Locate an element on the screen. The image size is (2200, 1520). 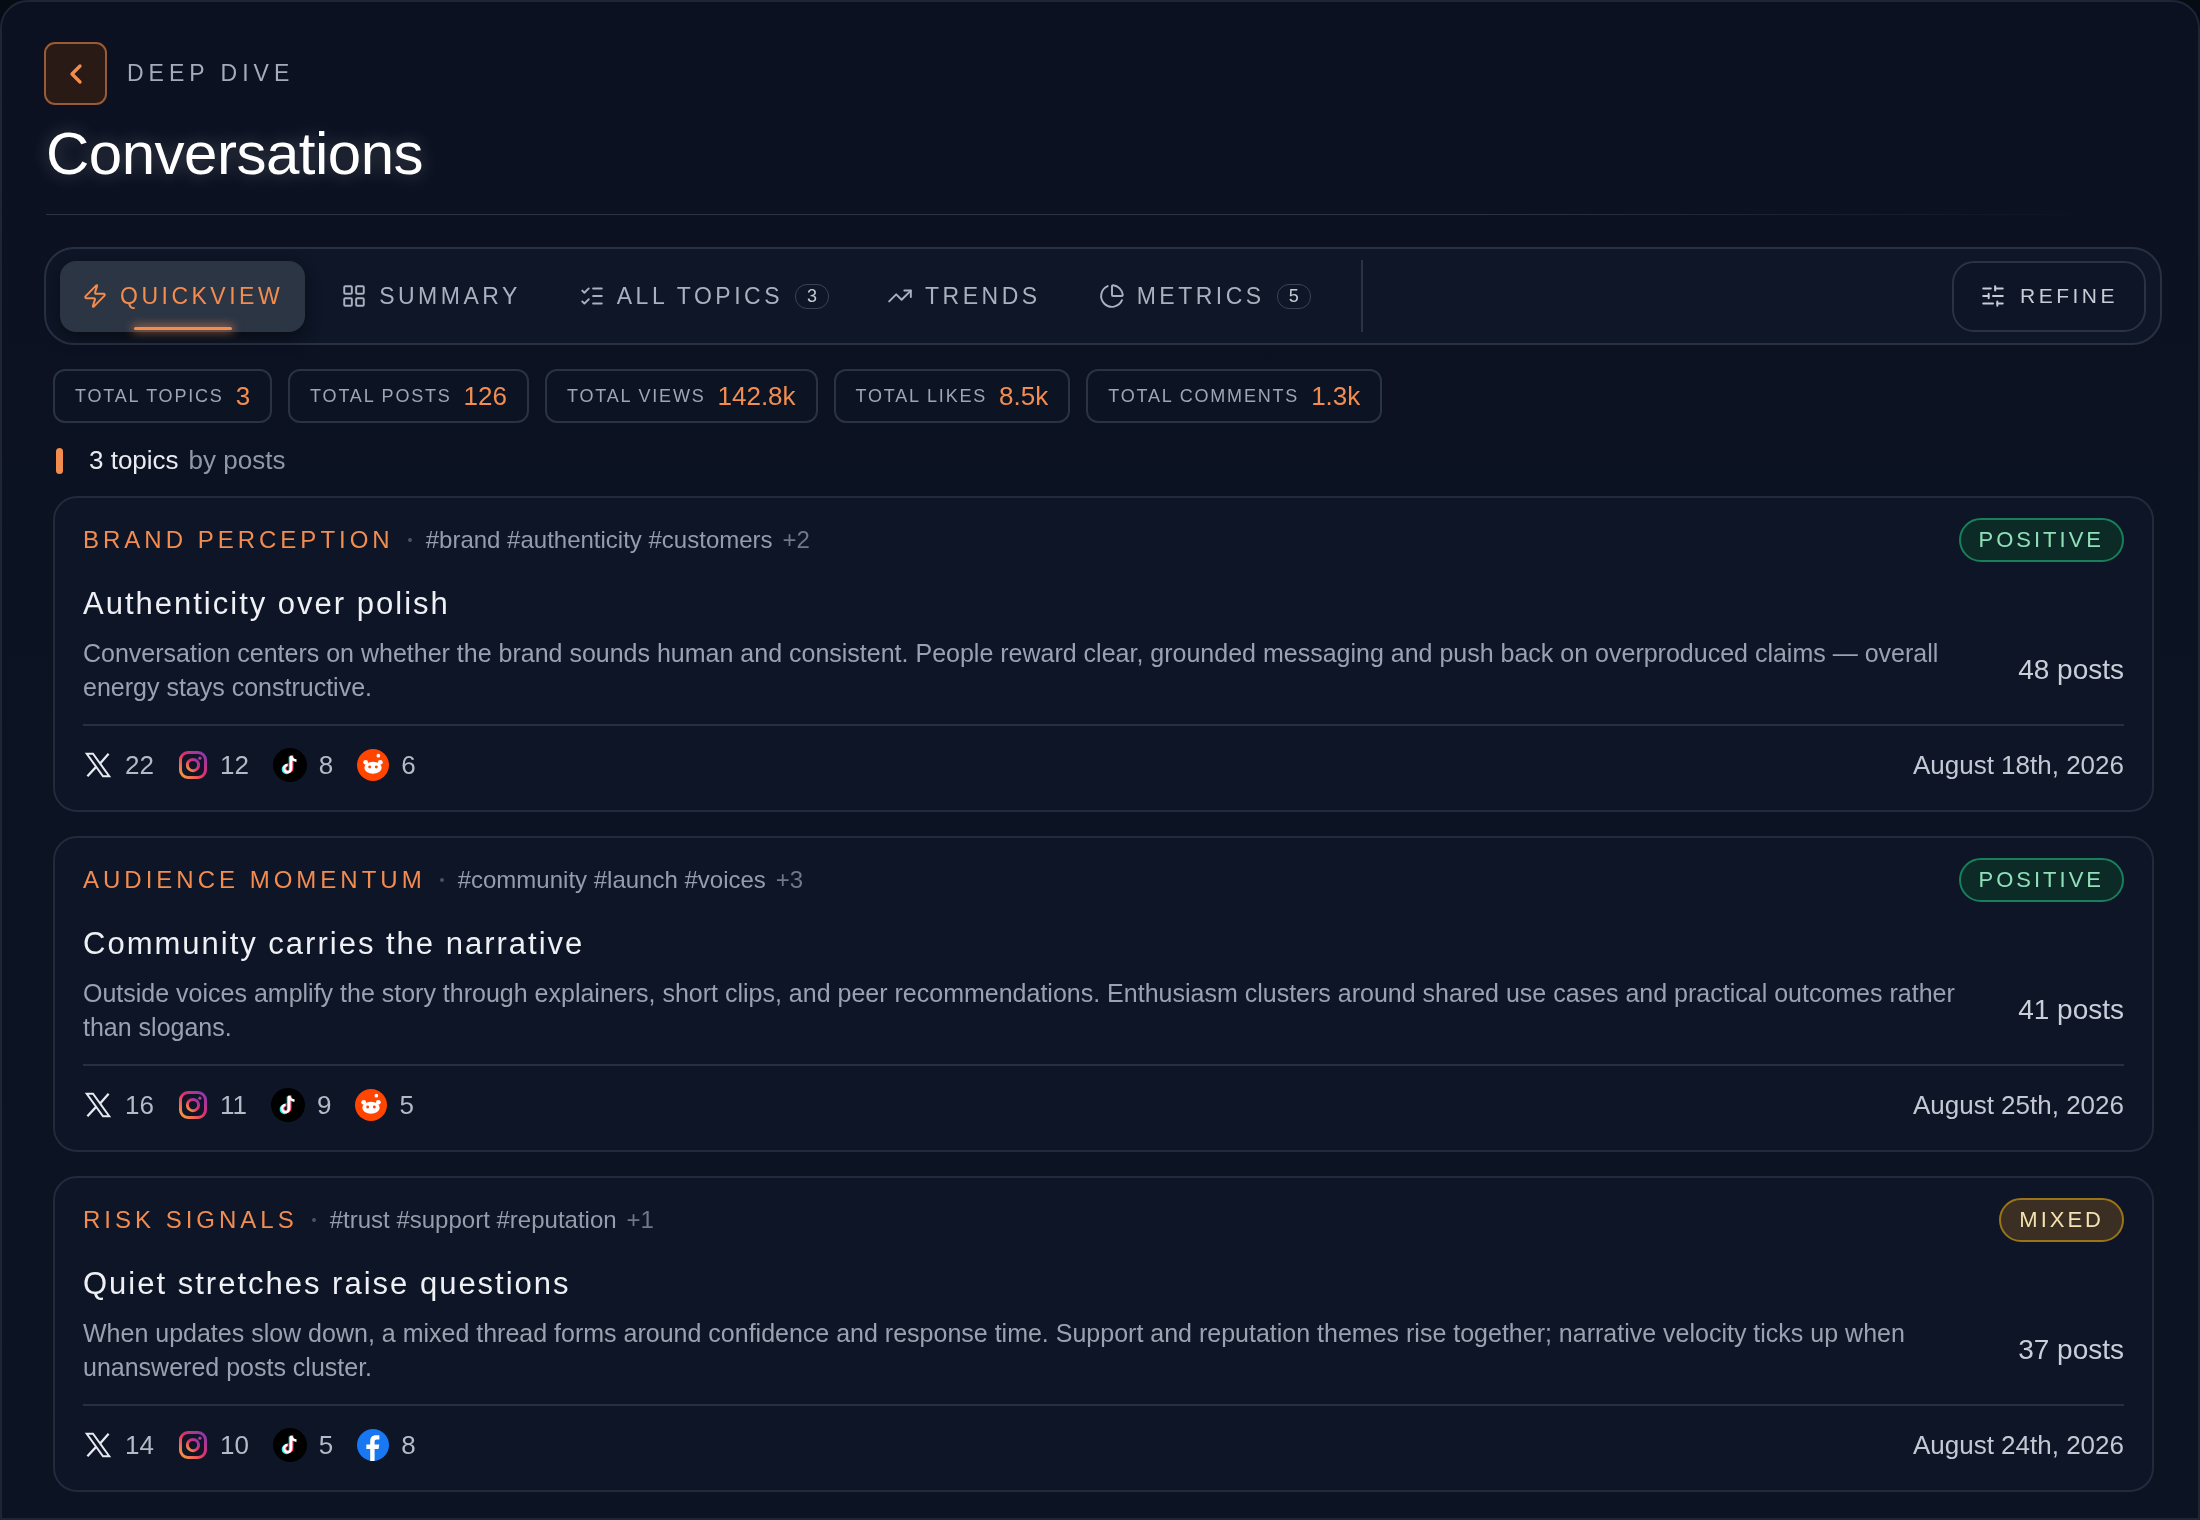
platform-count: 14 is located at coordinates (139, 1445).